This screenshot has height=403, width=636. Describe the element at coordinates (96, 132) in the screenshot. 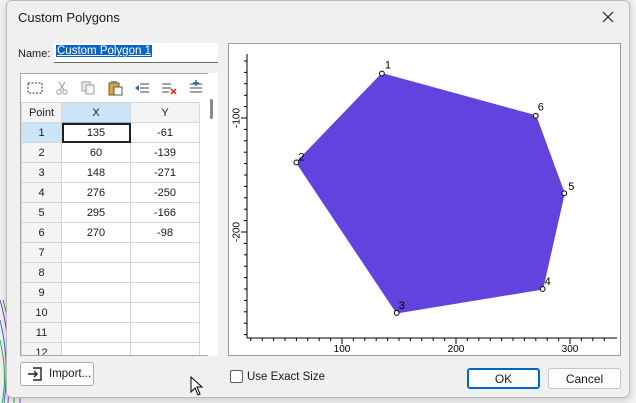

I see `cell-x: 135` at that location.